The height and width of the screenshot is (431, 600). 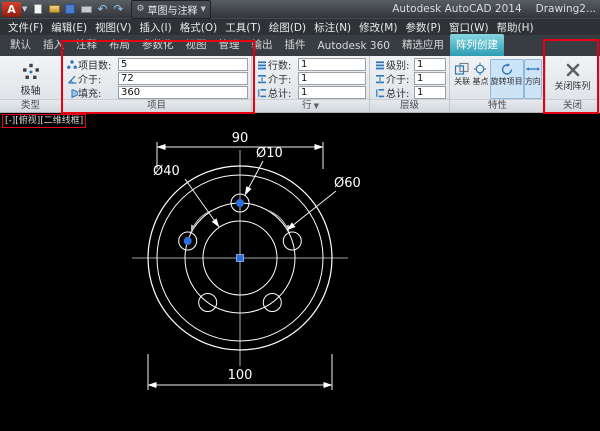 I want to click on field-level-total: 总计:, so click(x=409, y=92).